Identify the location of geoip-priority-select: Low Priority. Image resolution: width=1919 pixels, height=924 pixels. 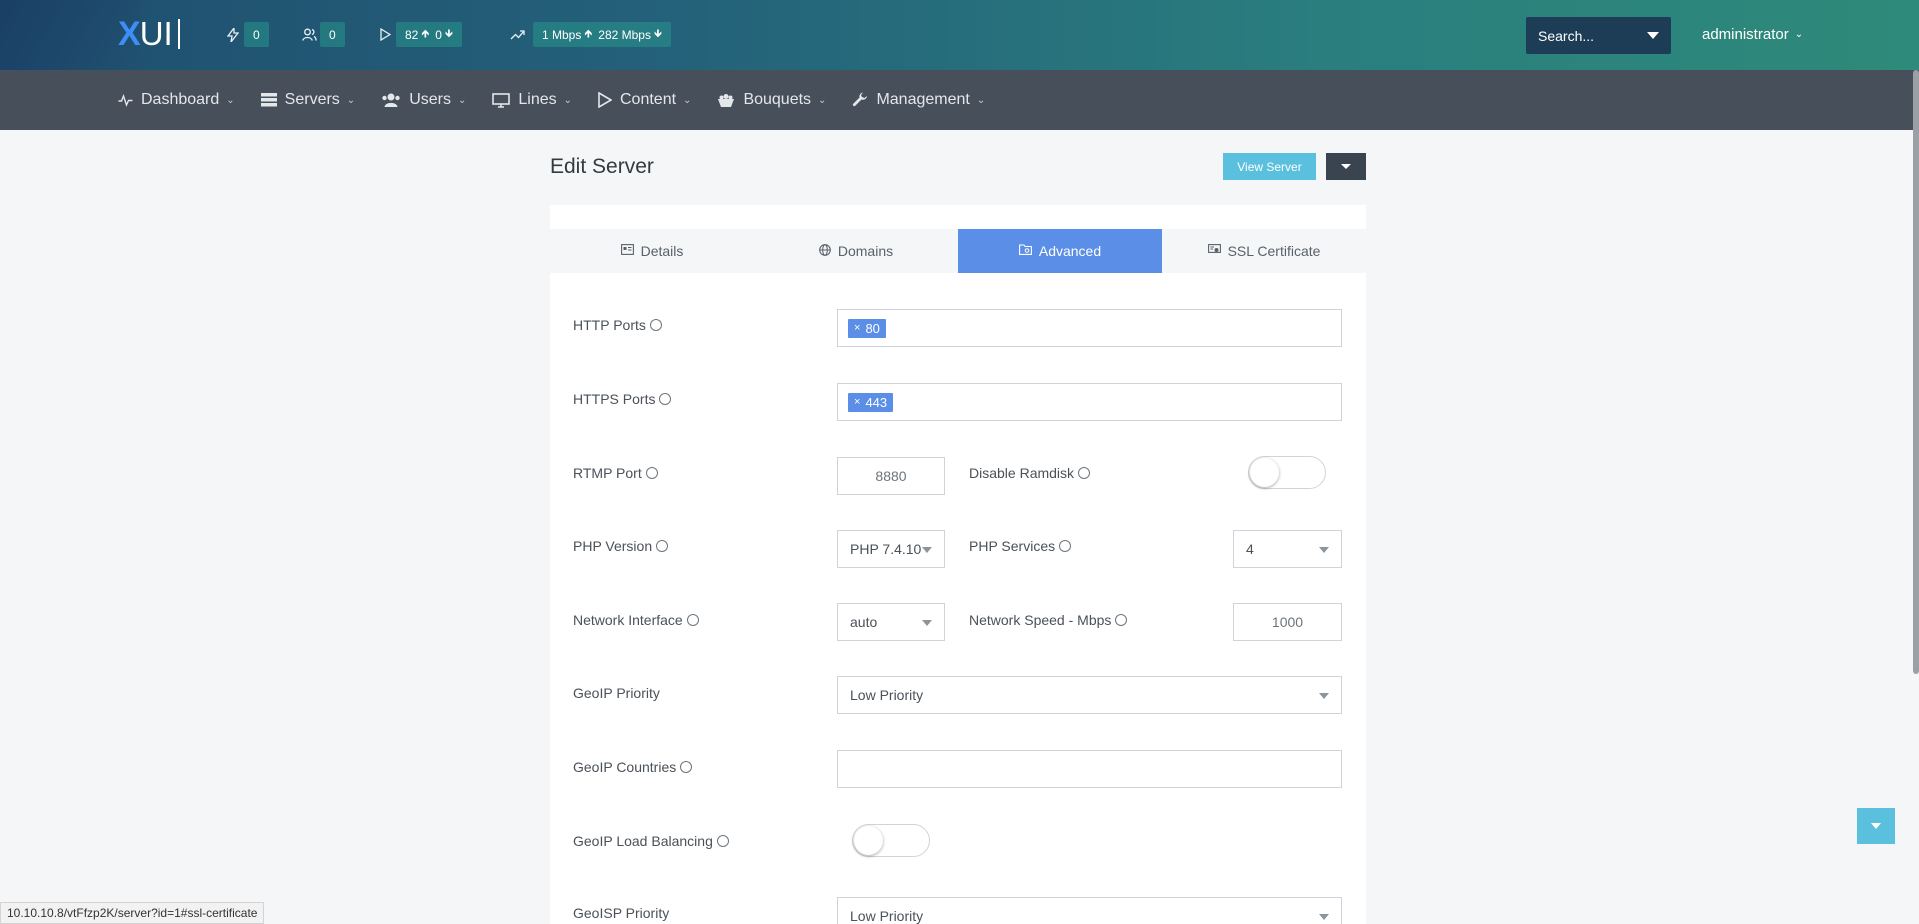
(1089, 695).